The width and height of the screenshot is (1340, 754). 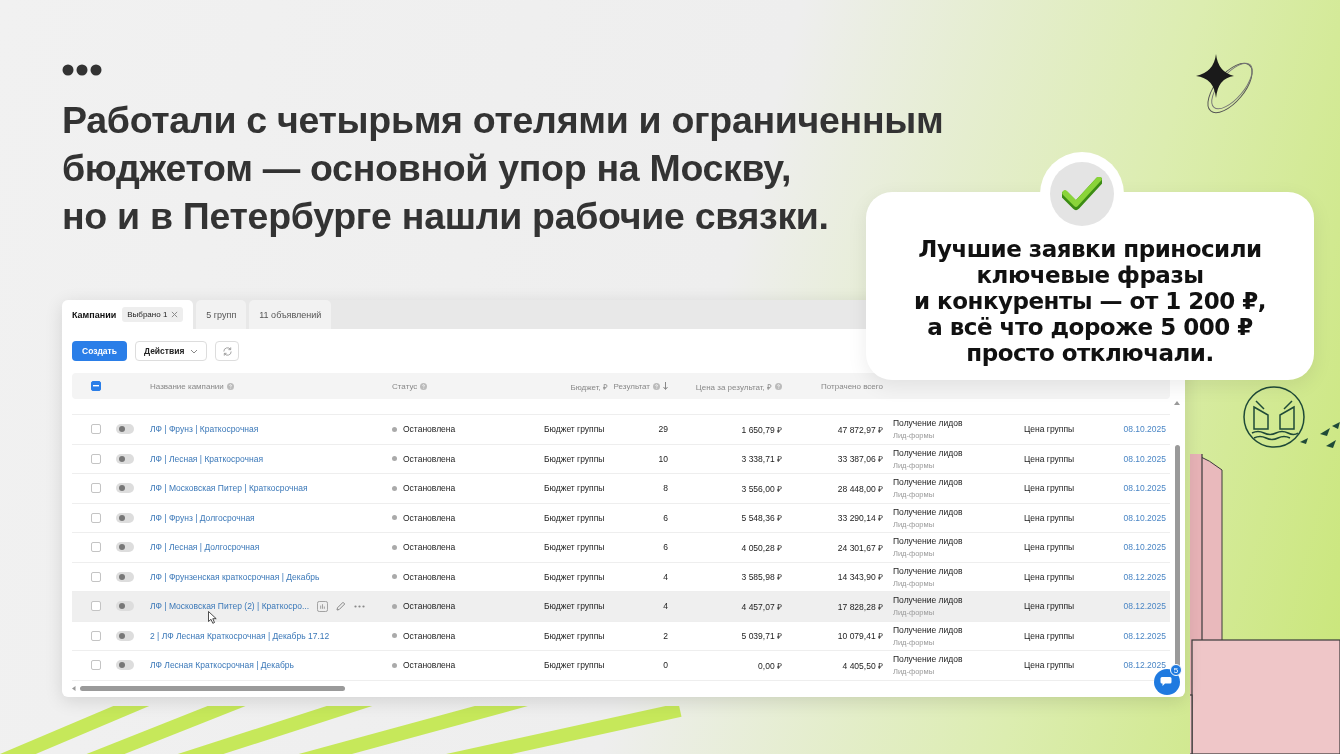 I want to click on column-header: Бюджет, ₽, so click(x=589, y=386).